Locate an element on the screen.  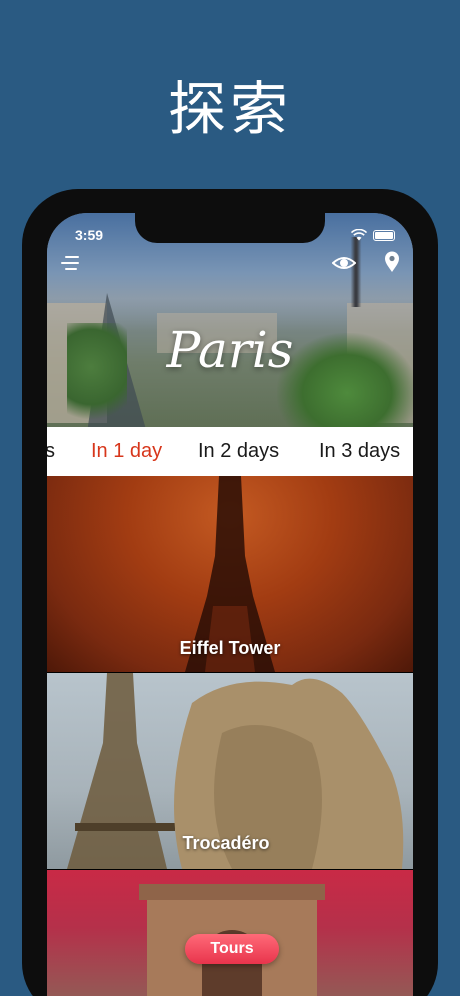
wifi-icon is located at coordinates (359, 235).